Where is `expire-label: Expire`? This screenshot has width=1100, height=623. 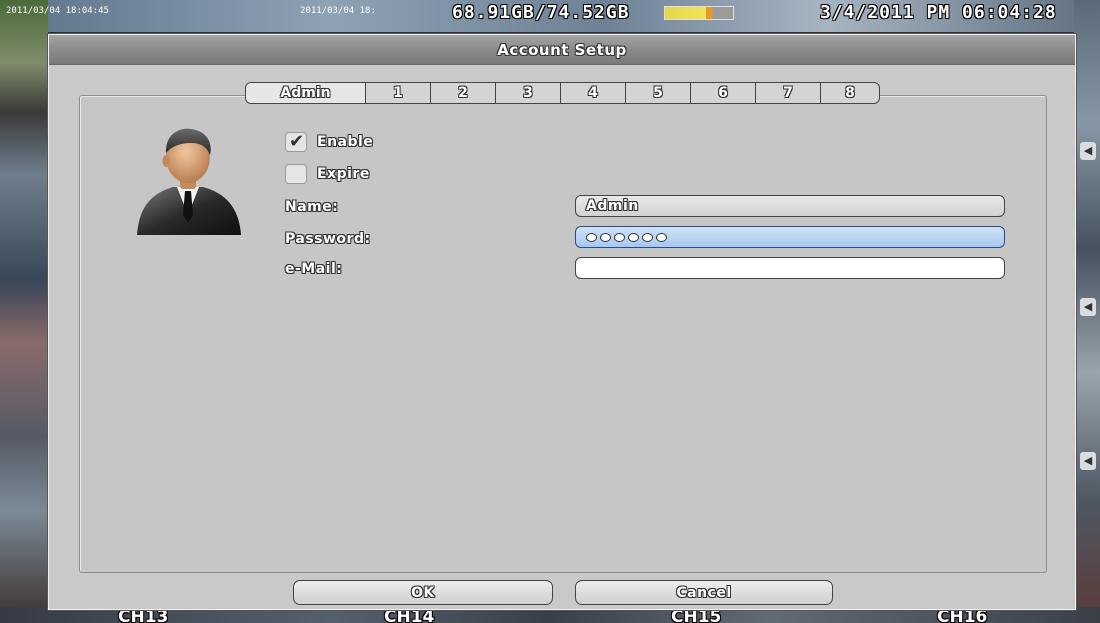 expire-label: Expire is located at coordinates (343, 174).